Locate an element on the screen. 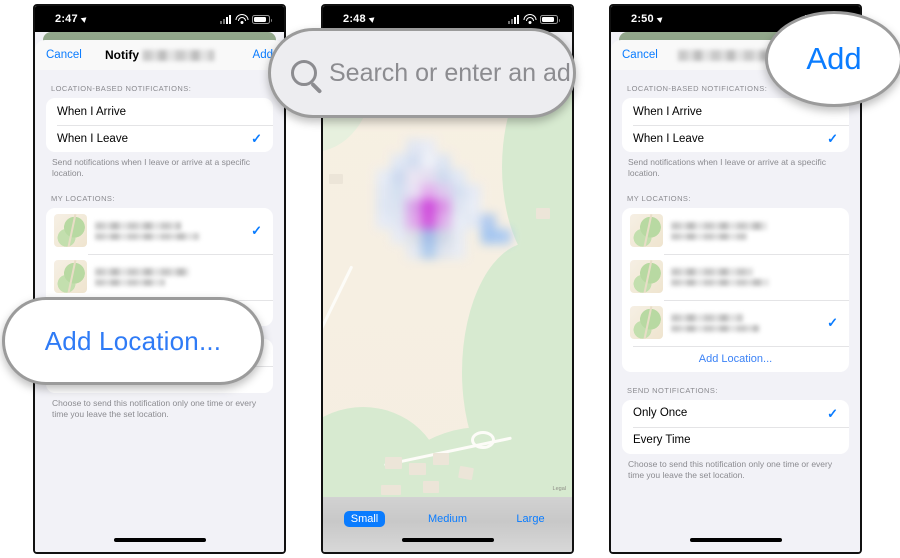 The image size is (900, 558). page-title-prefix: Notify is located at coordinates (122, 55).